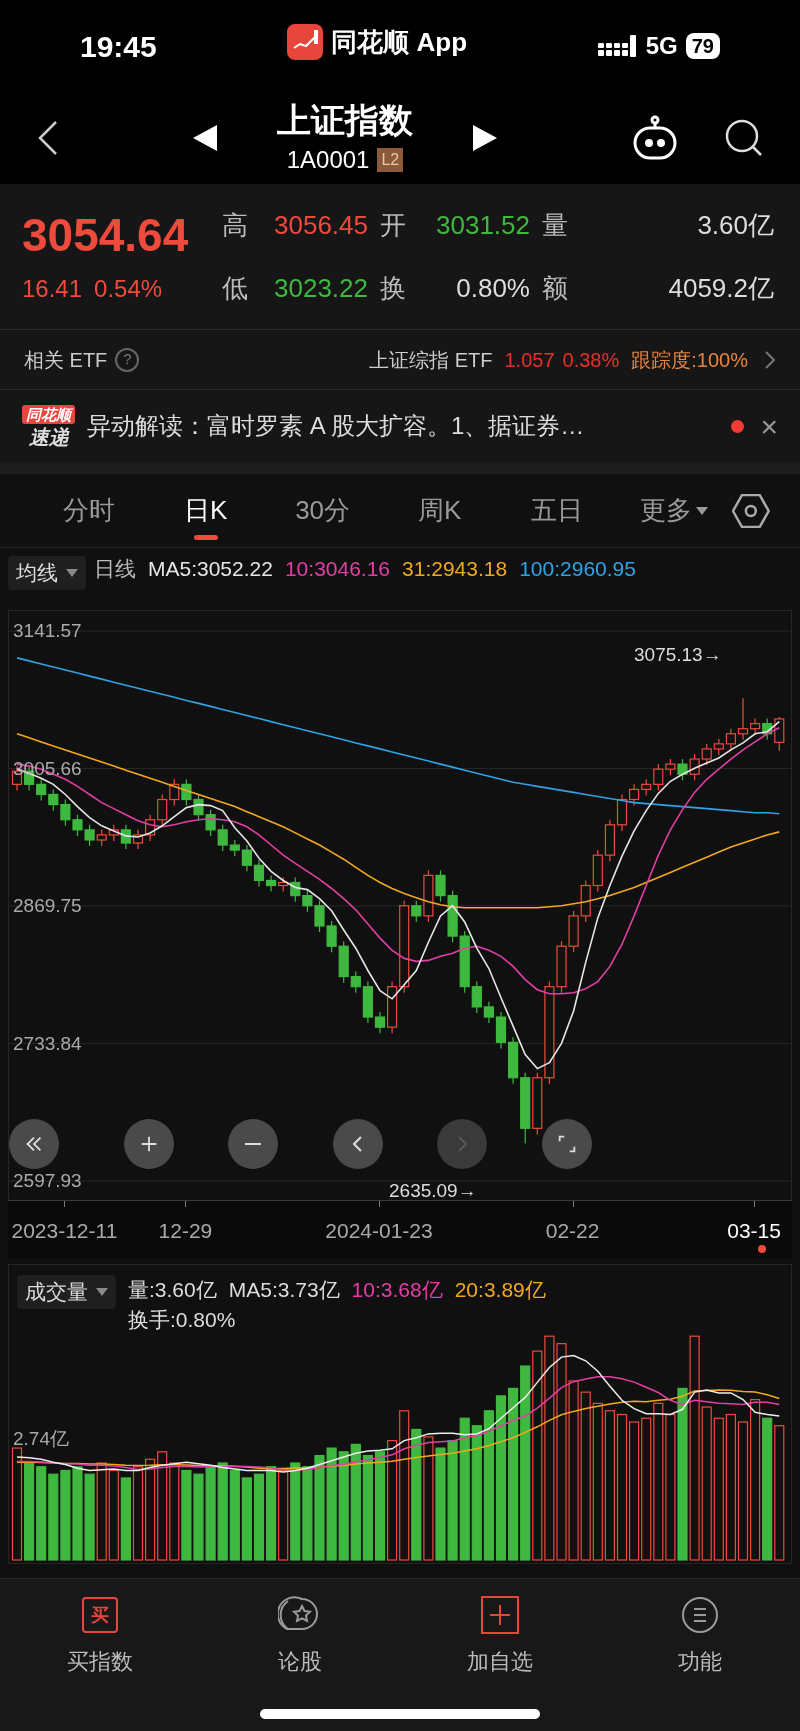 This screenshot has width=800, height=1731. Describe the element at coordinates (89, 510) in the screenshot. I see `chart-tab: 分时` at that location.